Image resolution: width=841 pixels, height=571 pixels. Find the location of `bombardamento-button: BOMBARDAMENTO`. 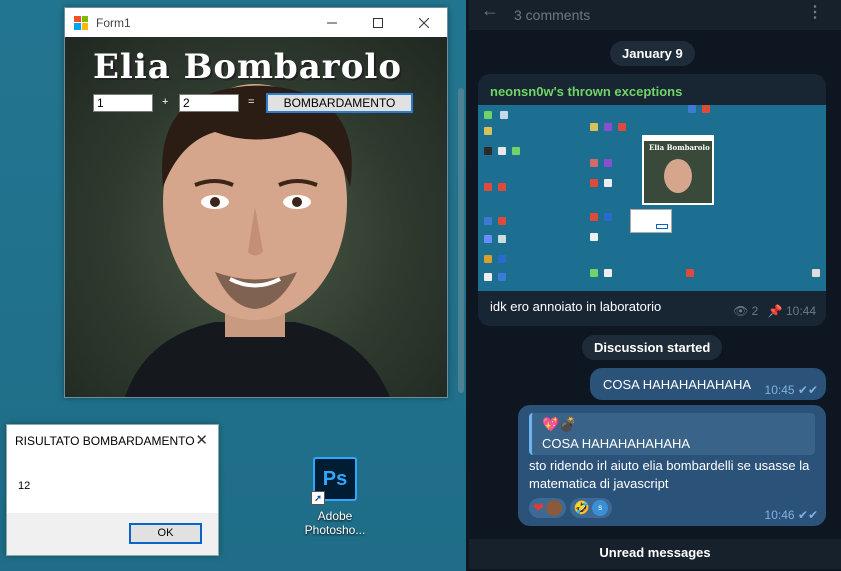

bombardamento-button: BOMBARDAMENTO is located at coordinates (339, 103).